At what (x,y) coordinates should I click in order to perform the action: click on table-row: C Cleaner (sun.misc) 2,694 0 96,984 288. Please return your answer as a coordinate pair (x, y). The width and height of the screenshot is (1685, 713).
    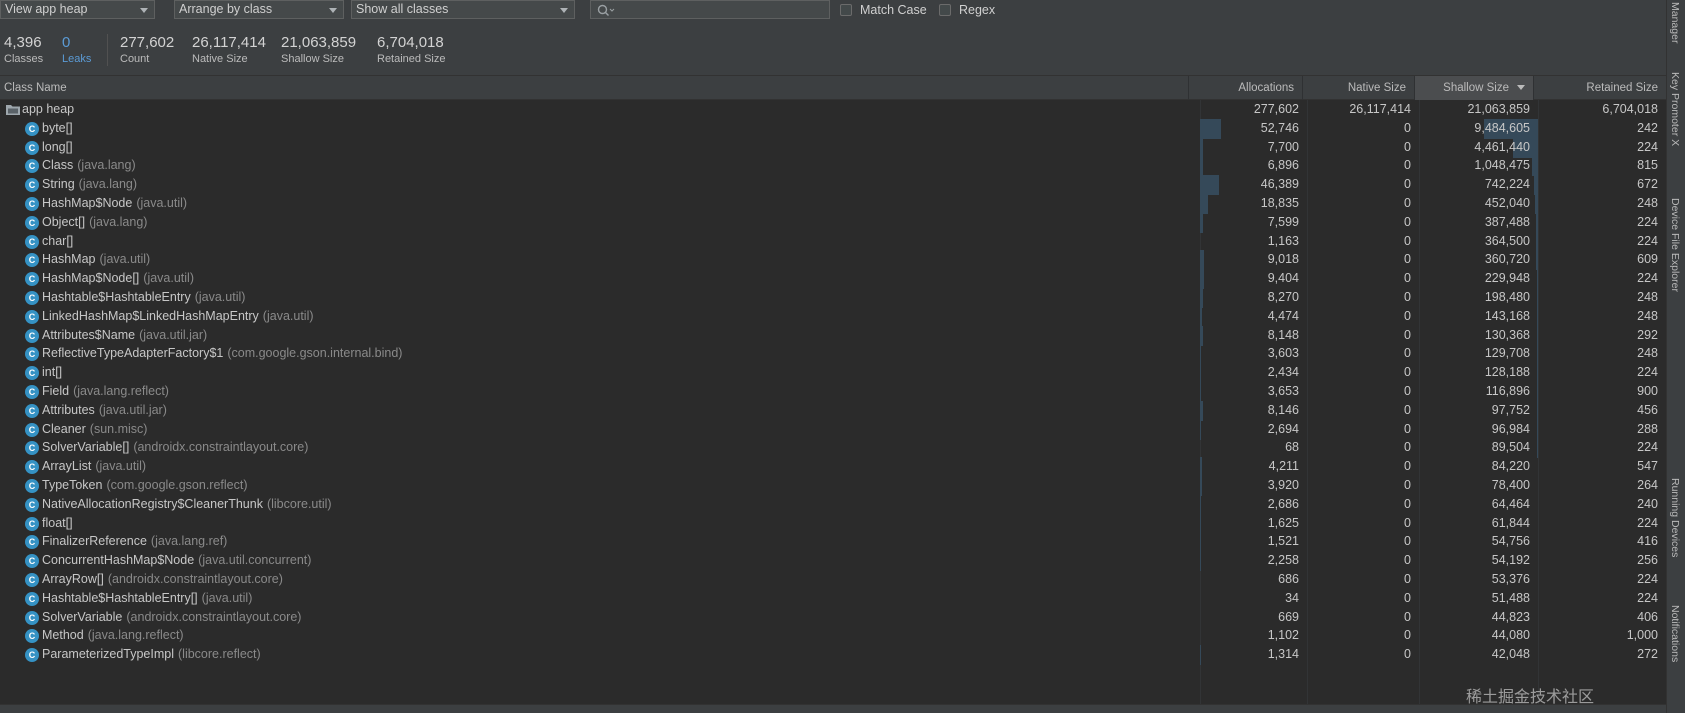
    Looking at the image, I should click on (833, 429).